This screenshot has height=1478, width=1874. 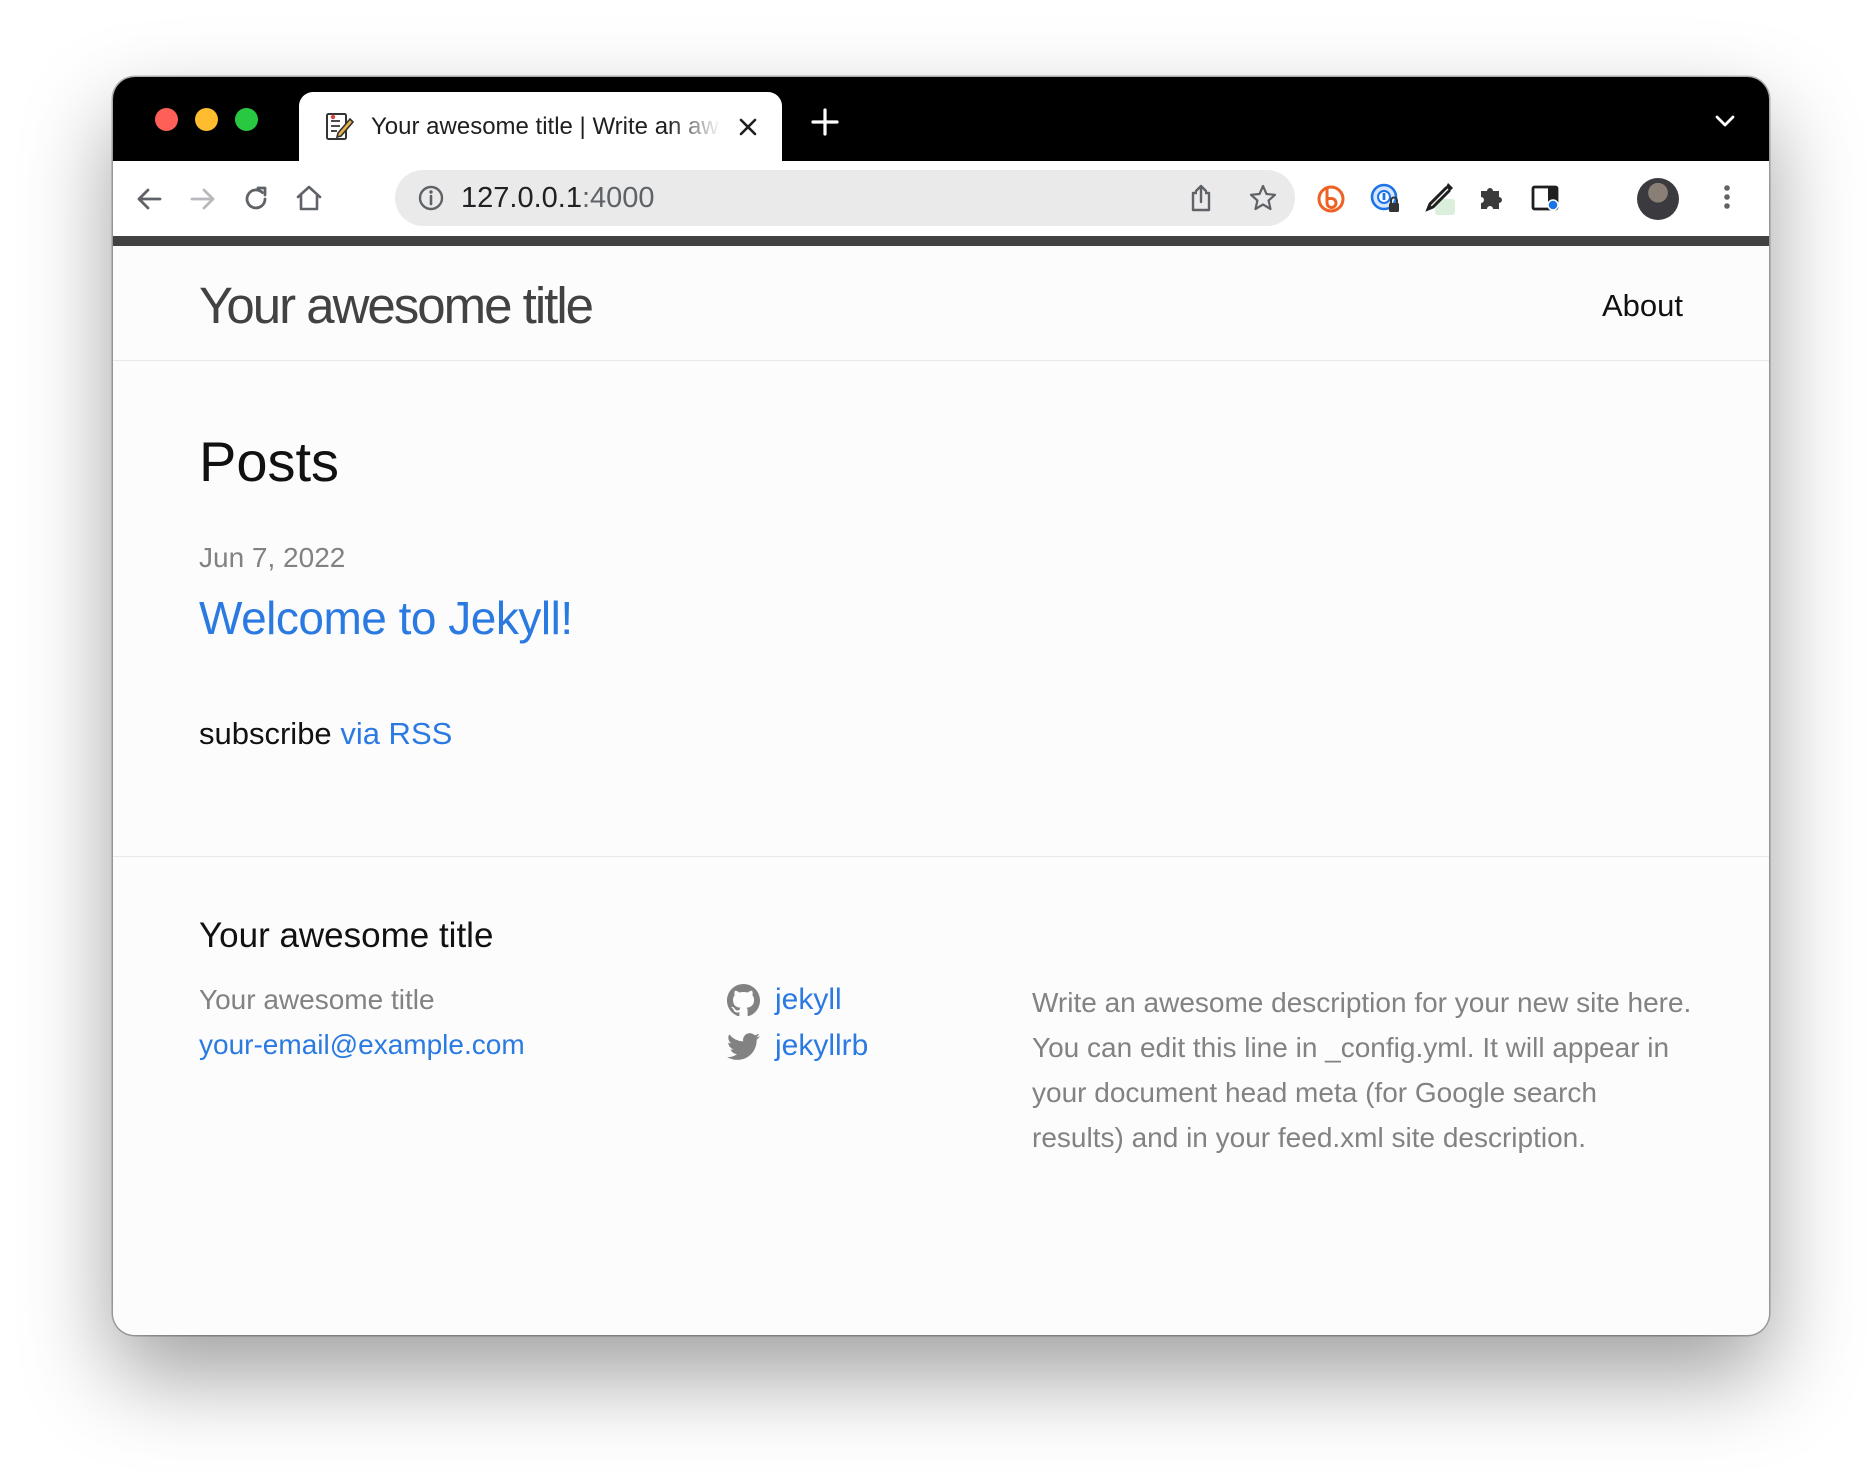 I want to click on site-info-icon, so click(x=431, y=198).